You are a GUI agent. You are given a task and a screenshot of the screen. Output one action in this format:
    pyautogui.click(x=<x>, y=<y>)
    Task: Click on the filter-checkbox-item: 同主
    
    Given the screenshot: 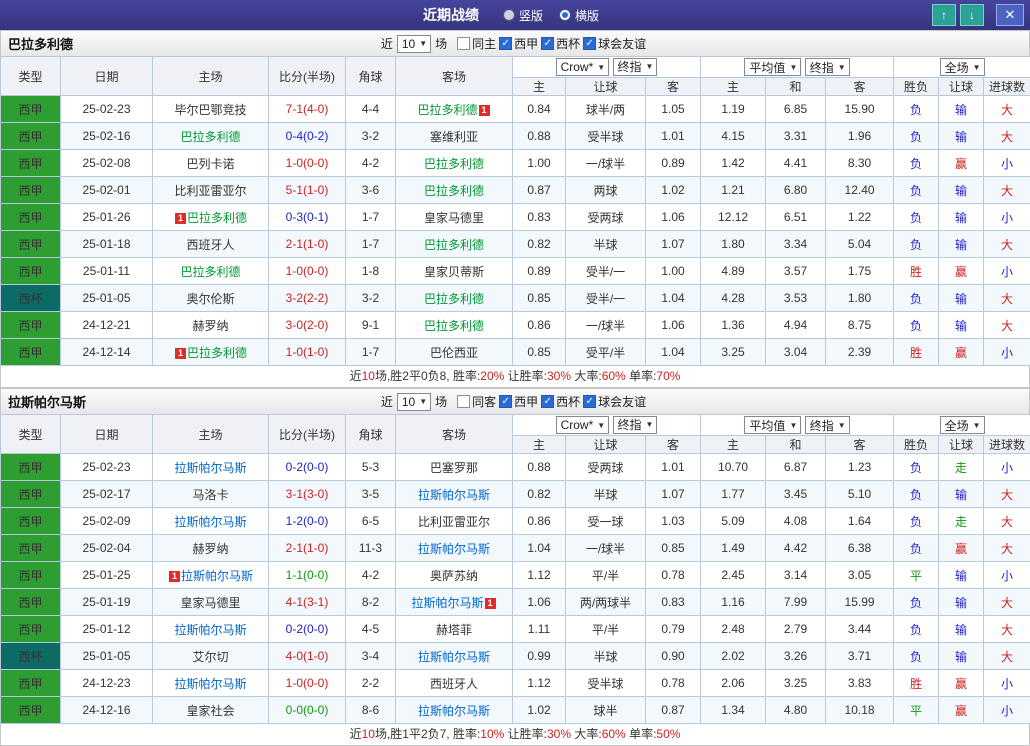 What is the action you would take?
    pyautogui.click(x=476, y=43)
    